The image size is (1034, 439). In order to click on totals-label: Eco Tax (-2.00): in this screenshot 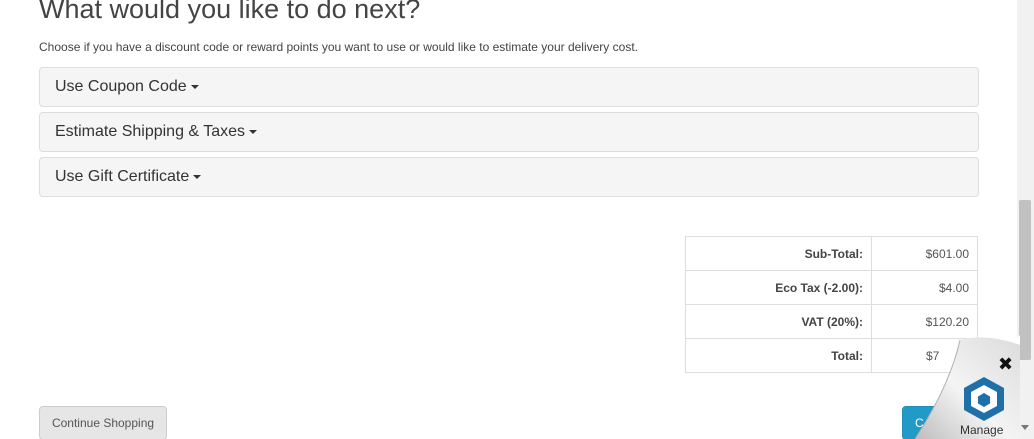, I will do `click(778, 287)`.